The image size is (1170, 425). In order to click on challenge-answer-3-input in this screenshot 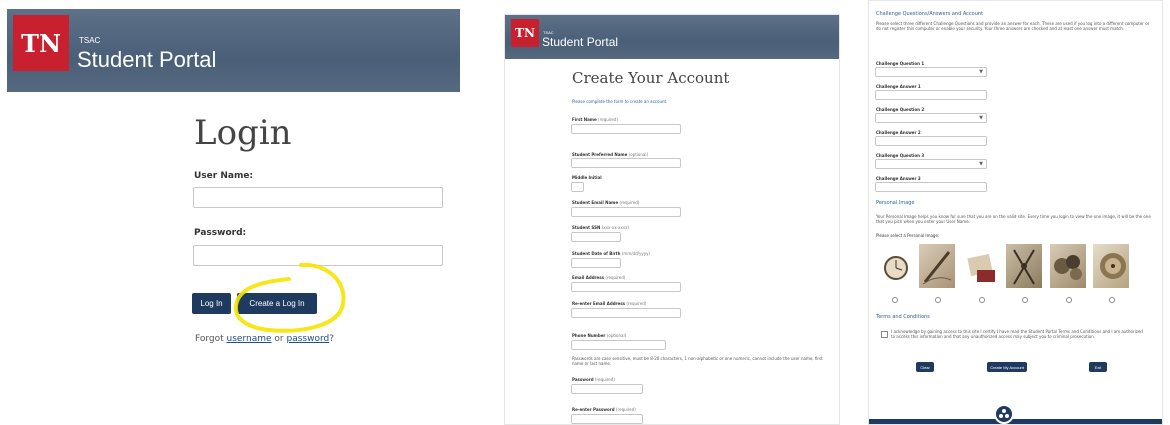, I will do `click(931, 187)`.